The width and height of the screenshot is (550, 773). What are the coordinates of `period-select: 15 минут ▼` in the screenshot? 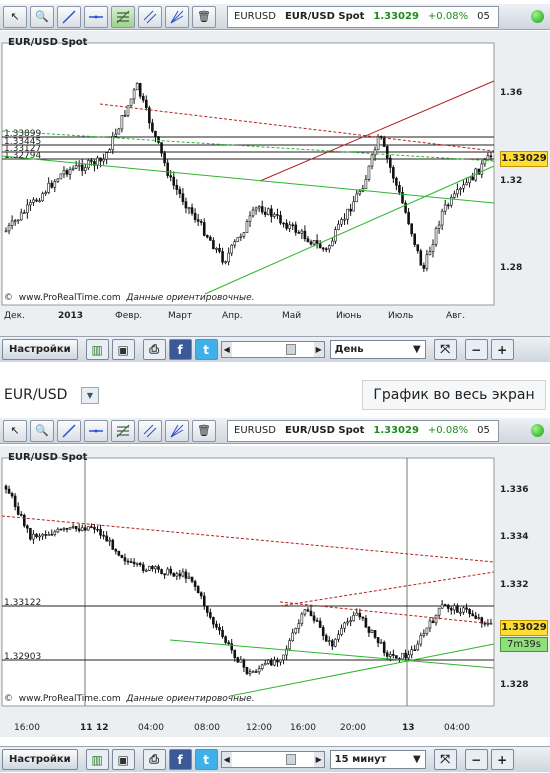 It's located at (377, 759).